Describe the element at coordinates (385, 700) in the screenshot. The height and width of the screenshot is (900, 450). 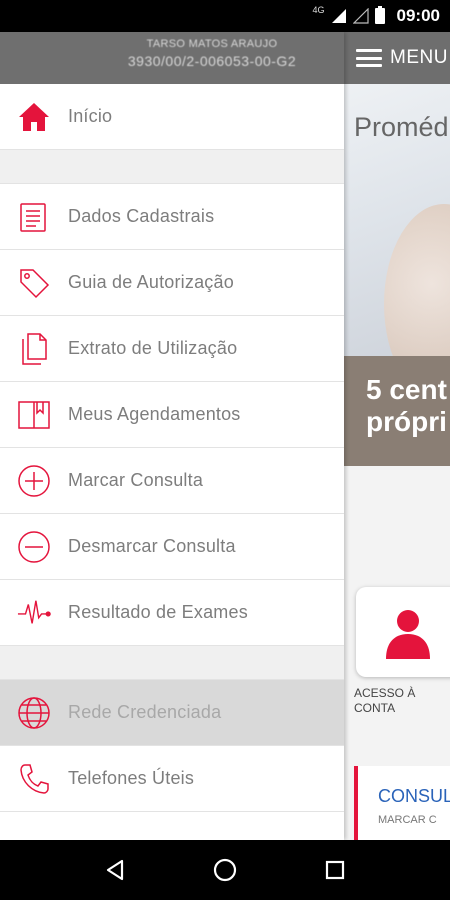
I see `account-access-label: ACESSO À CONTA` at that location.